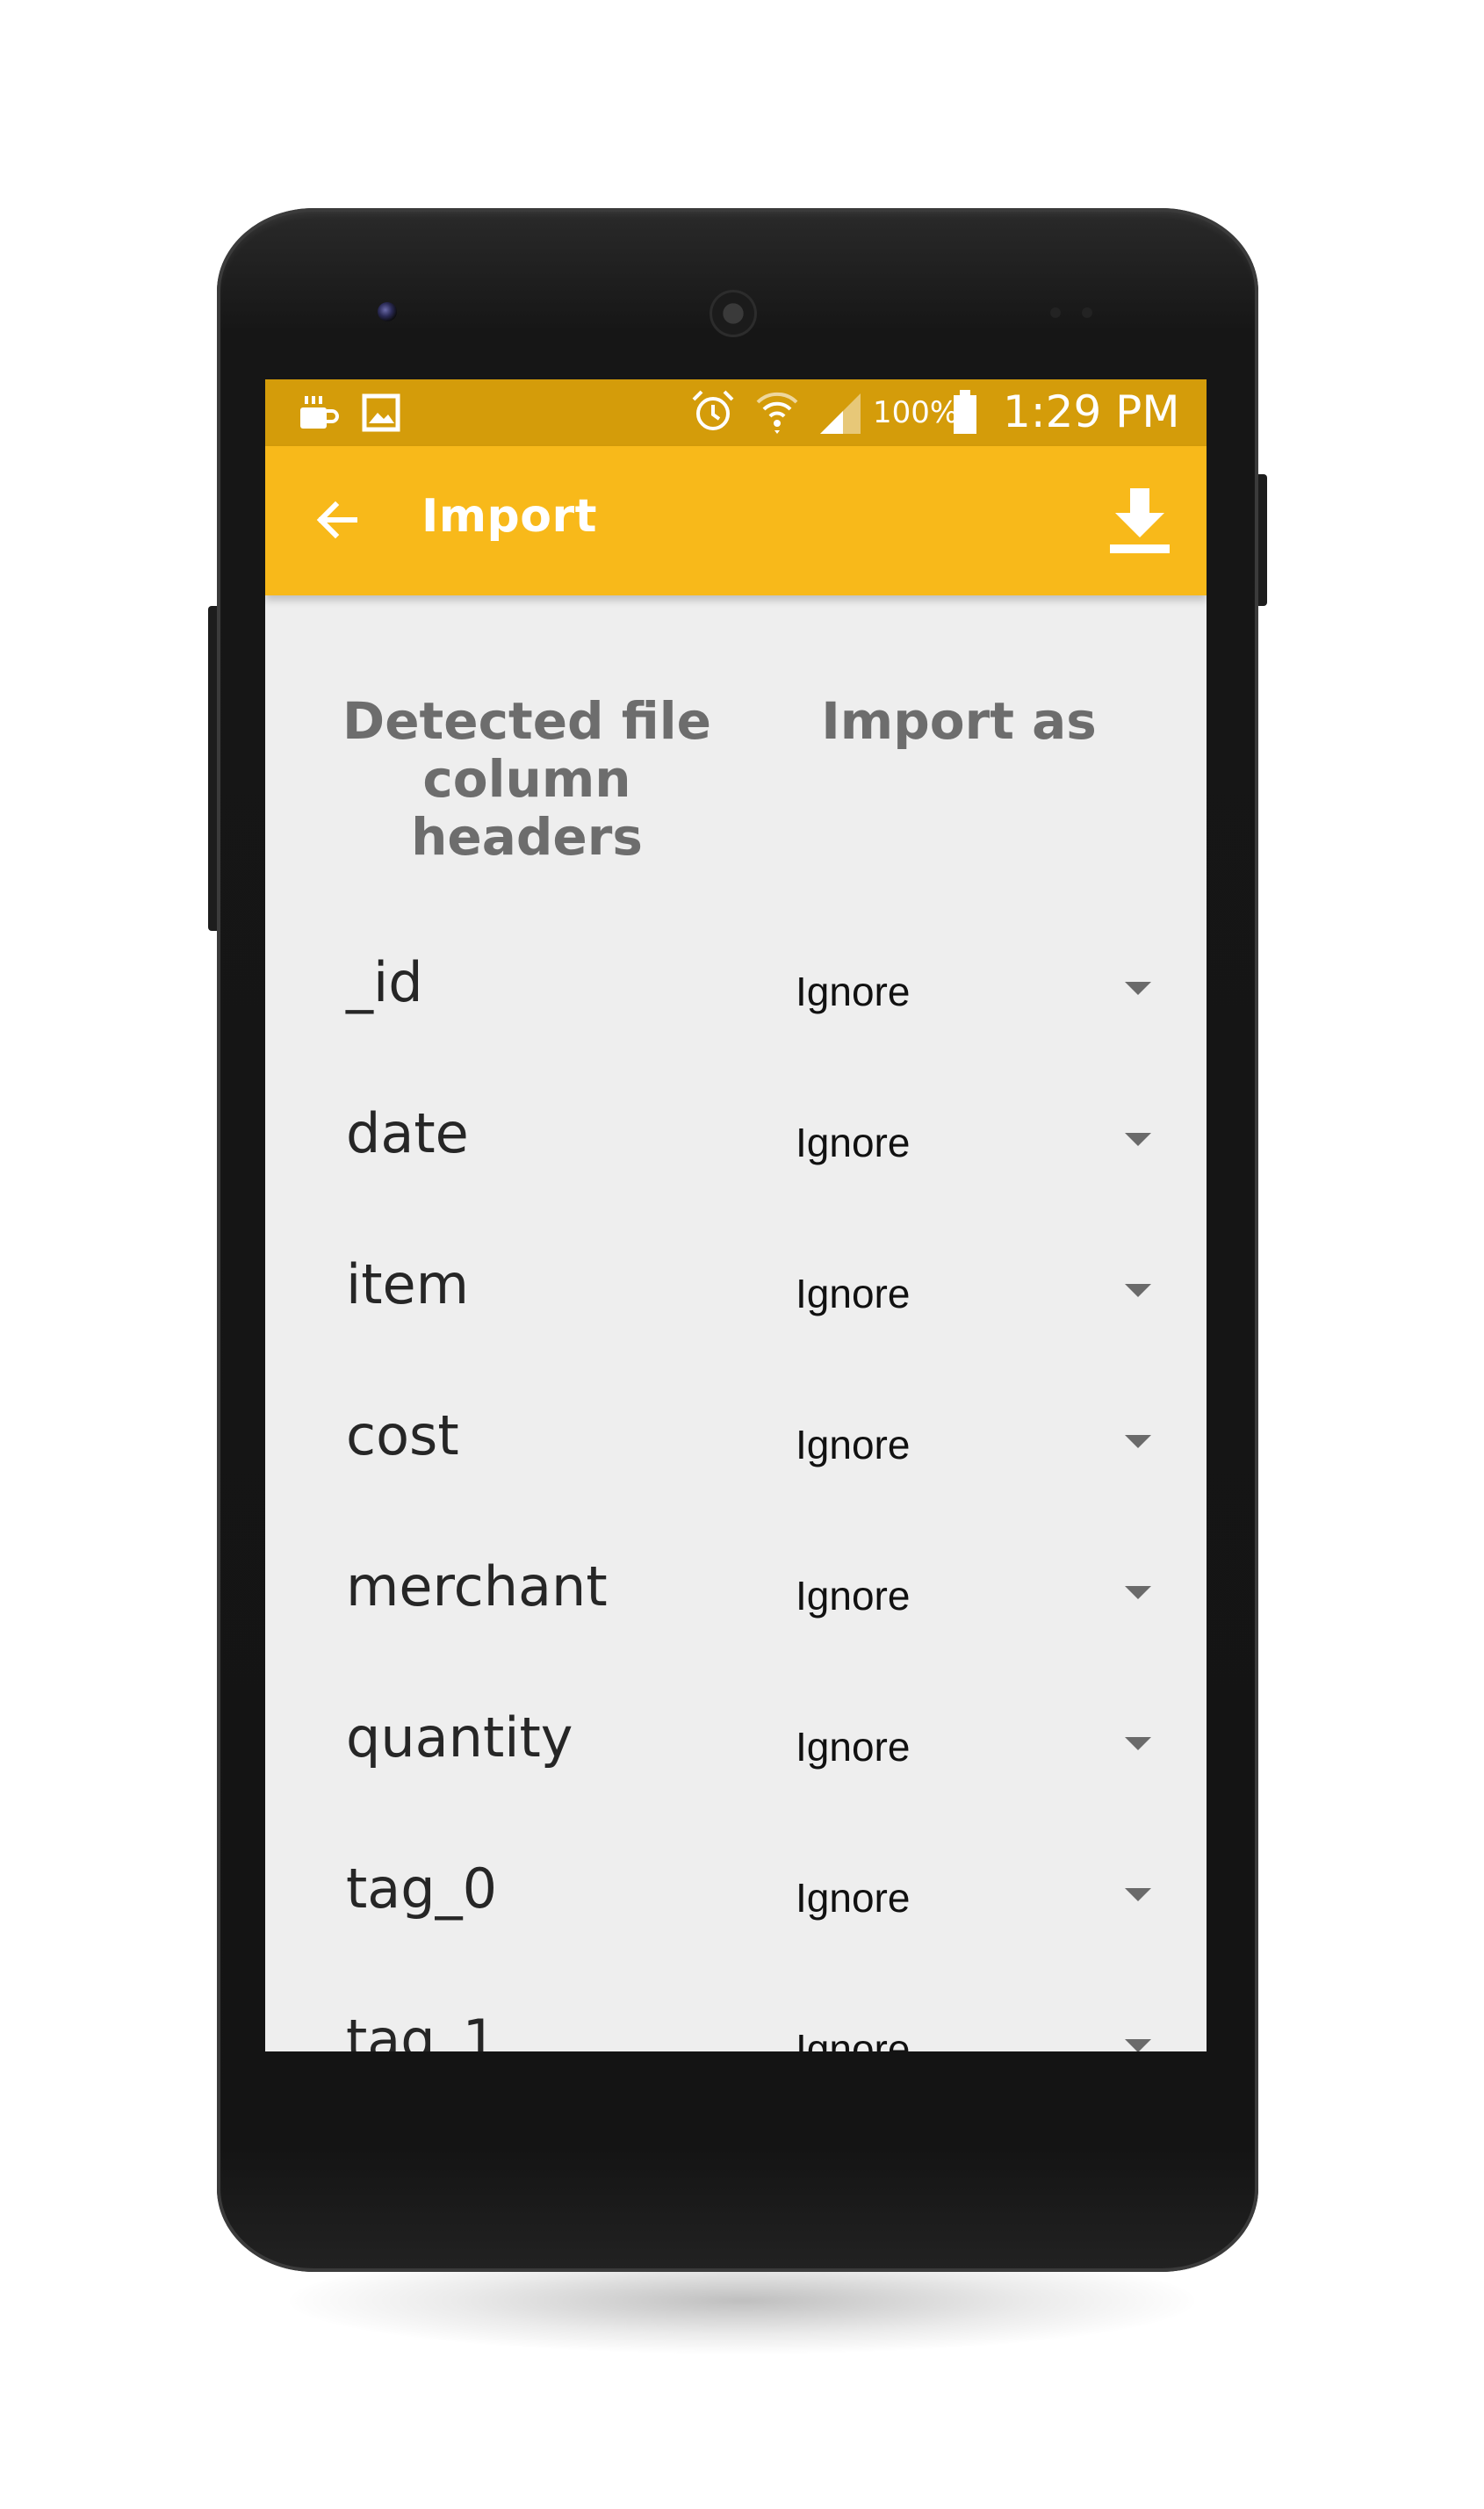  What do you see at coordinates (526, 721) in the screenshot?
I see `header-line: Detected file` at bounding box center [526, 721].